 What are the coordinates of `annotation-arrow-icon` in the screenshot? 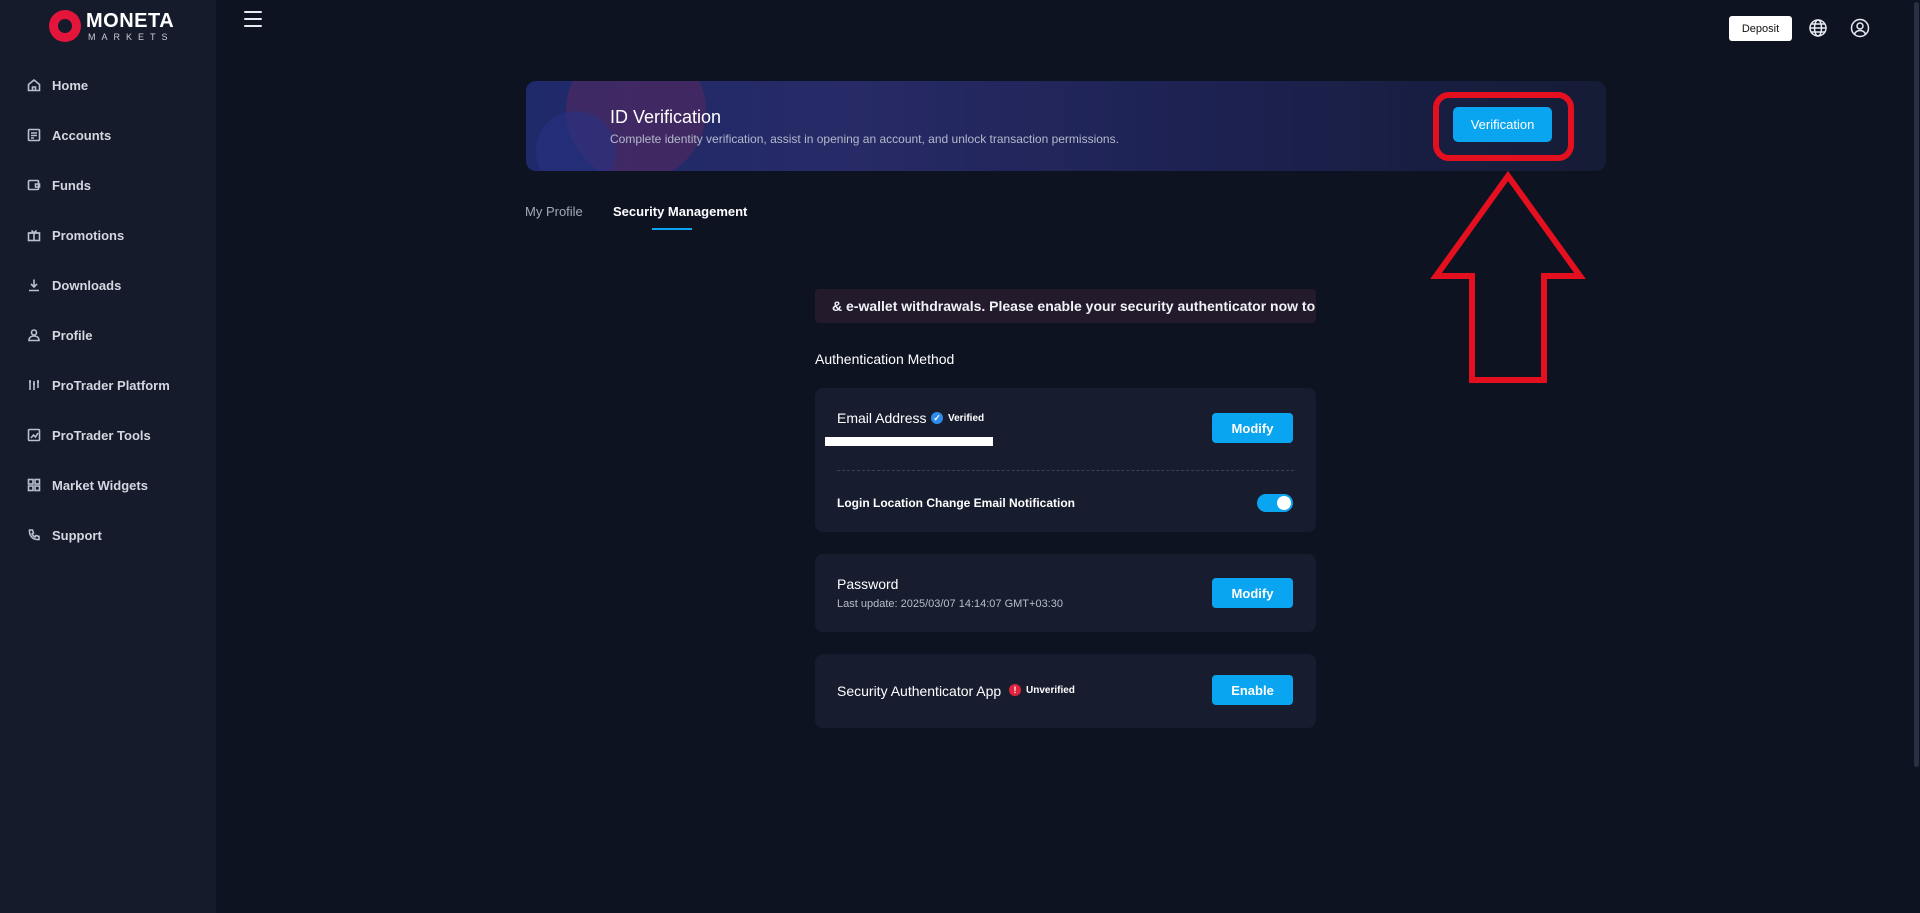 It's located at (1508, 276).